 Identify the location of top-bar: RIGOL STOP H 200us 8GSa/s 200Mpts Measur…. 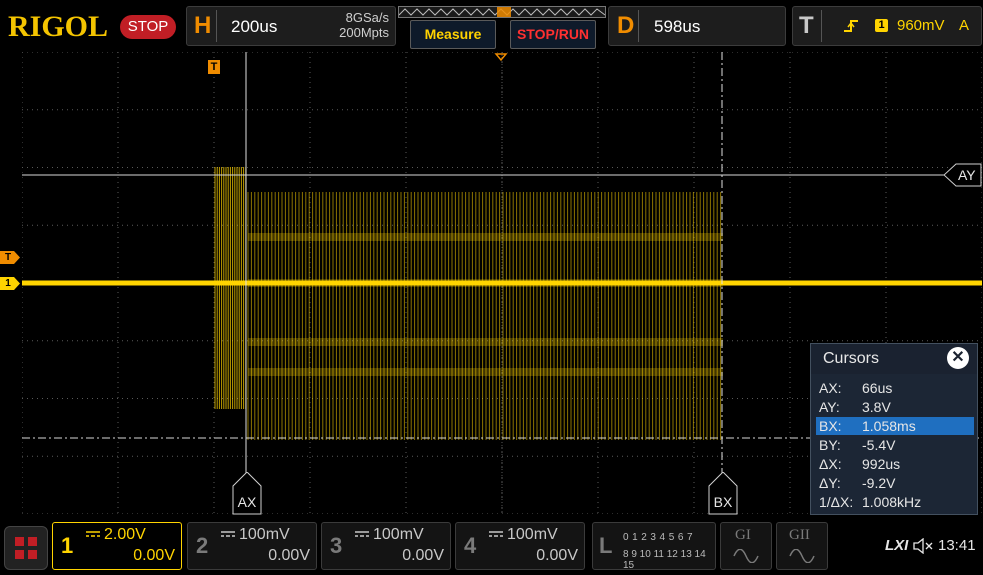
(491, 25).